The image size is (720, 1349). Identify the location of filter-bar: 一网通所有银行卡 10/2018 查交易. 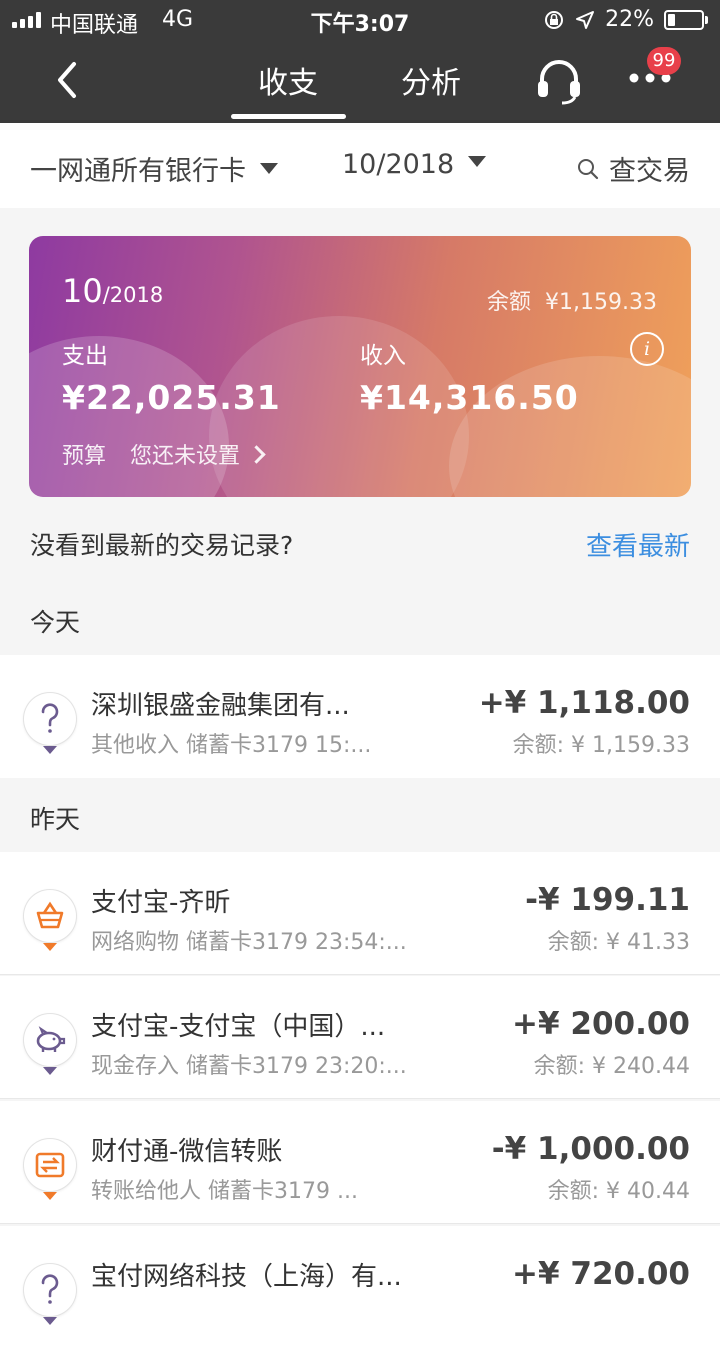
(360, 165).